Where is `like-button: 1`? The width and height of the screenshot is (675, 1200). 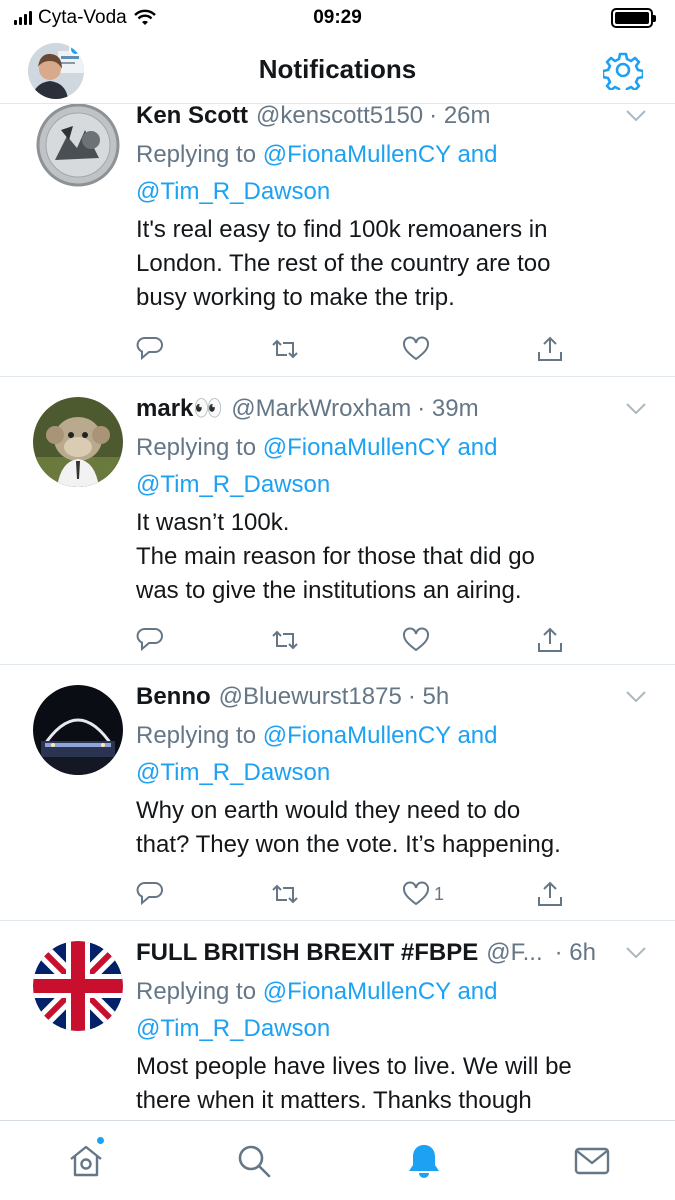 like-button: 1 is located at coordinates (423, 894).